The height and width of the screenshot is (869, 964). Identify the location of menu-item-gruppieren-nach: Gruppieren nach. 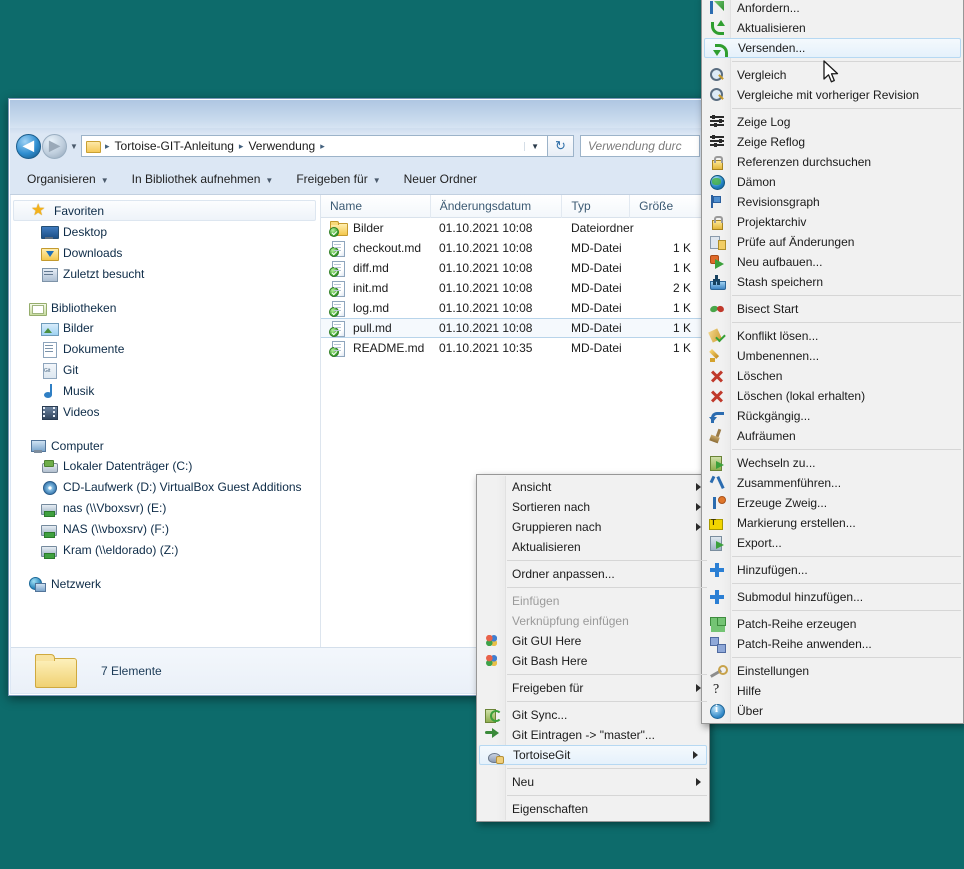
(593, 527).